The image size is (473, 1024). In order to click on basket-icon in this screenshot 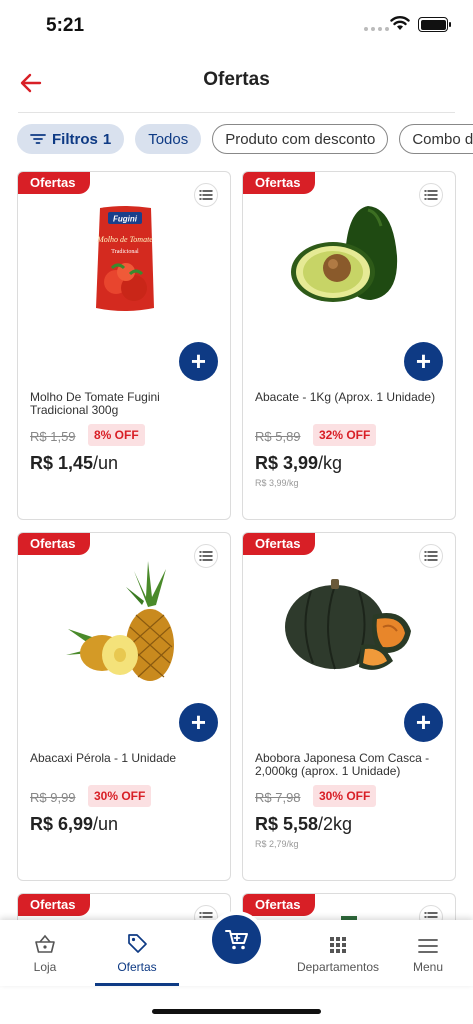, I will do `click(45, 943)`.